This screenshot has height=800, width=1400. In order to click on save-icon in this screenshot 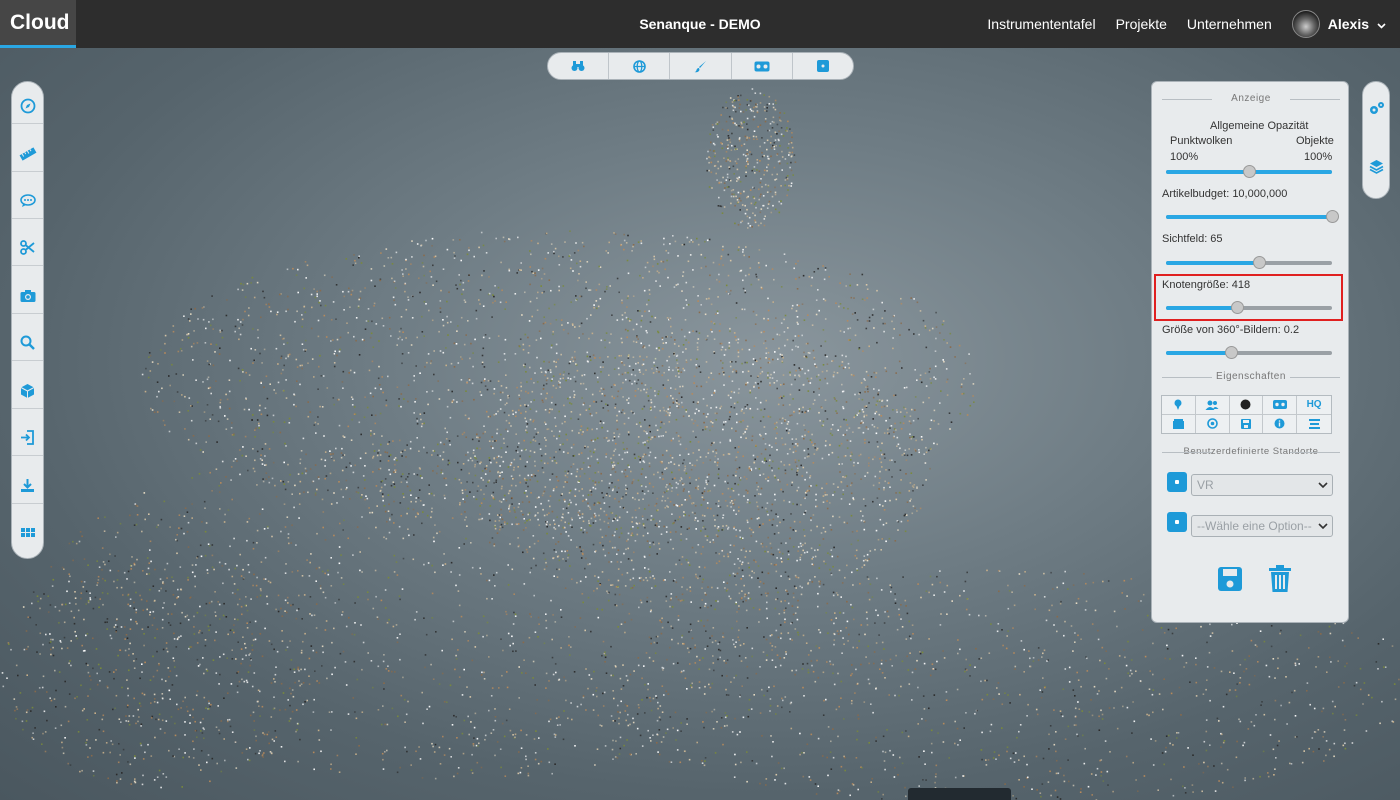, I will do `click(1246, 423)`.